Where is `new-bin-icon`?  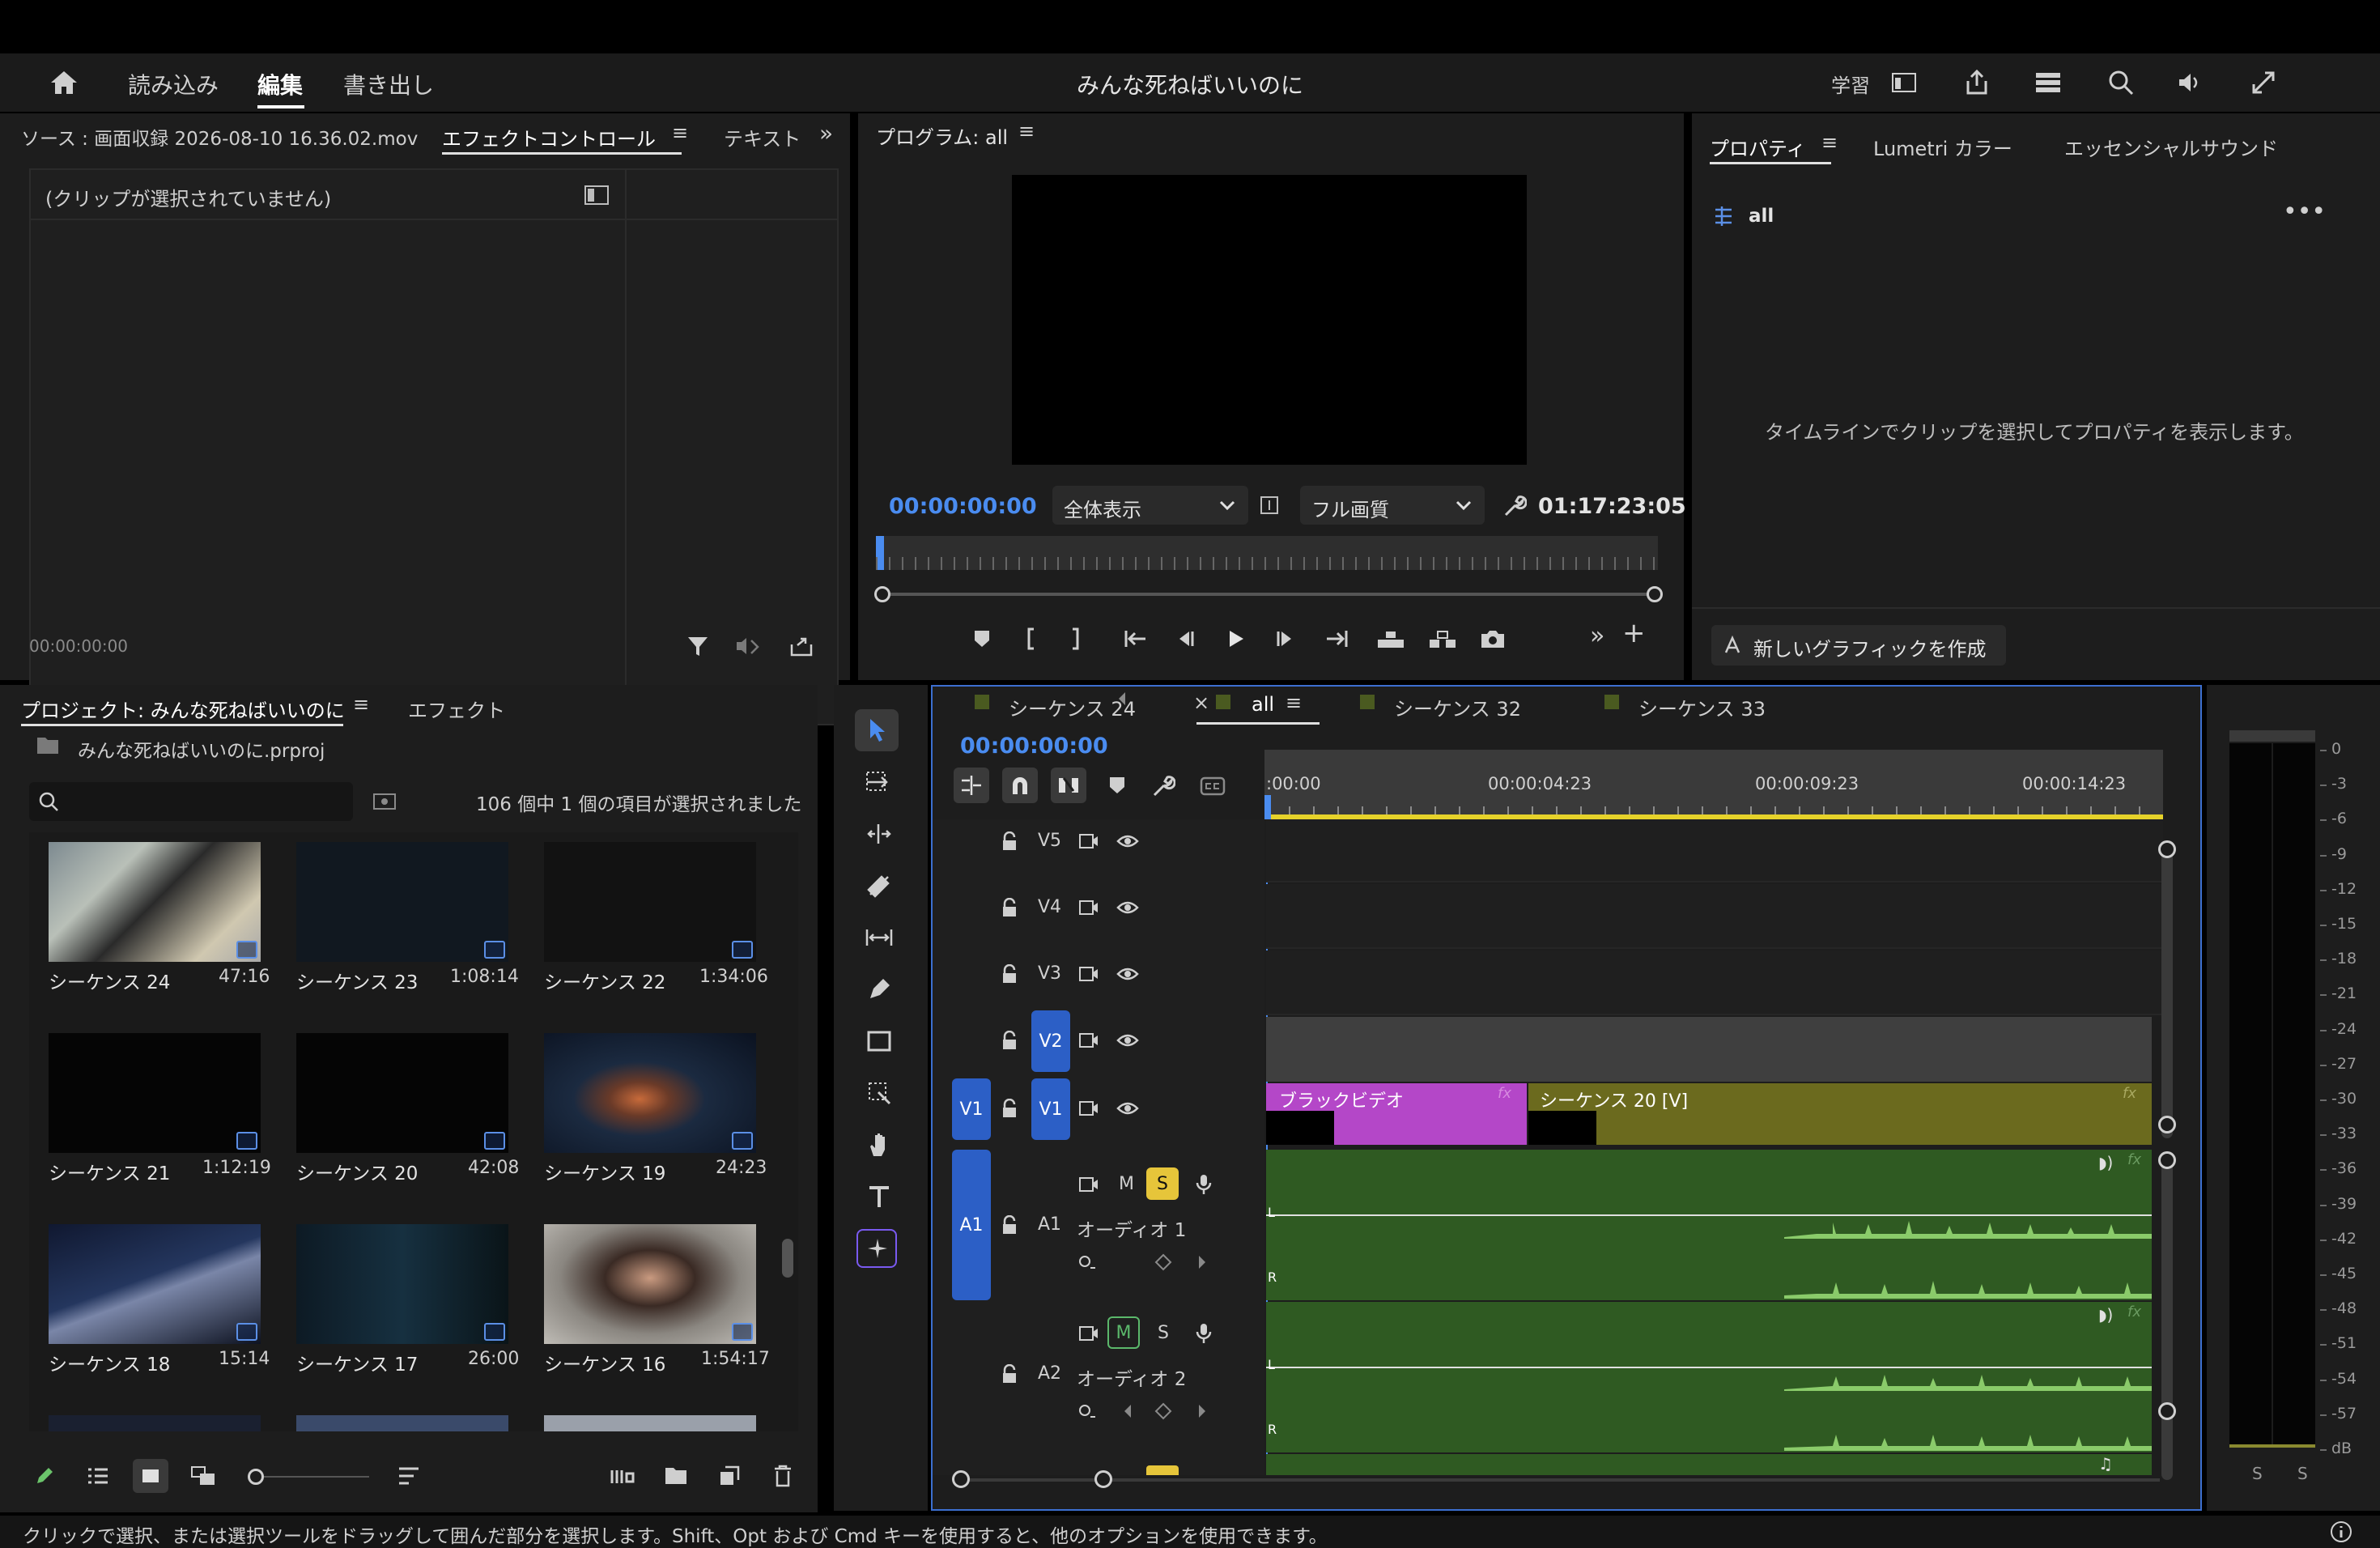 new-bin-icon is located at coordinates (676, 1476).